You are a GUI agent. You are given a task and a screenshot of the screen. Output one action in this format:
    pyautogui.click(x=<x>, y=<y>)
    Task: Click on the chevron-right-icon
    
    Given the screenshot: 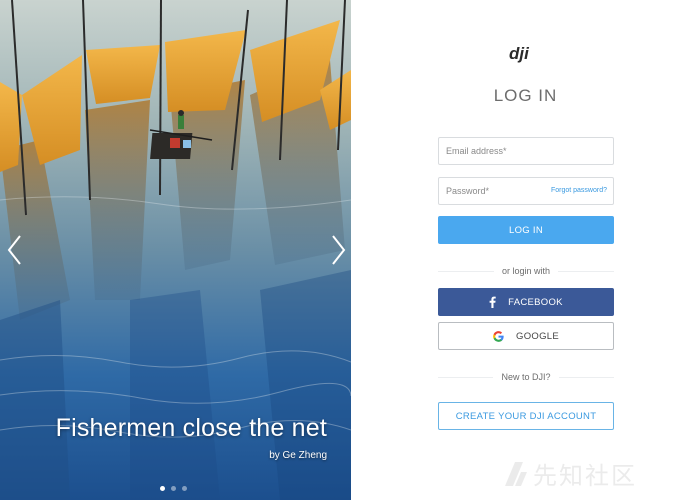 What is the action you would take?
    pyautogui.click(x=339, y=250)
    